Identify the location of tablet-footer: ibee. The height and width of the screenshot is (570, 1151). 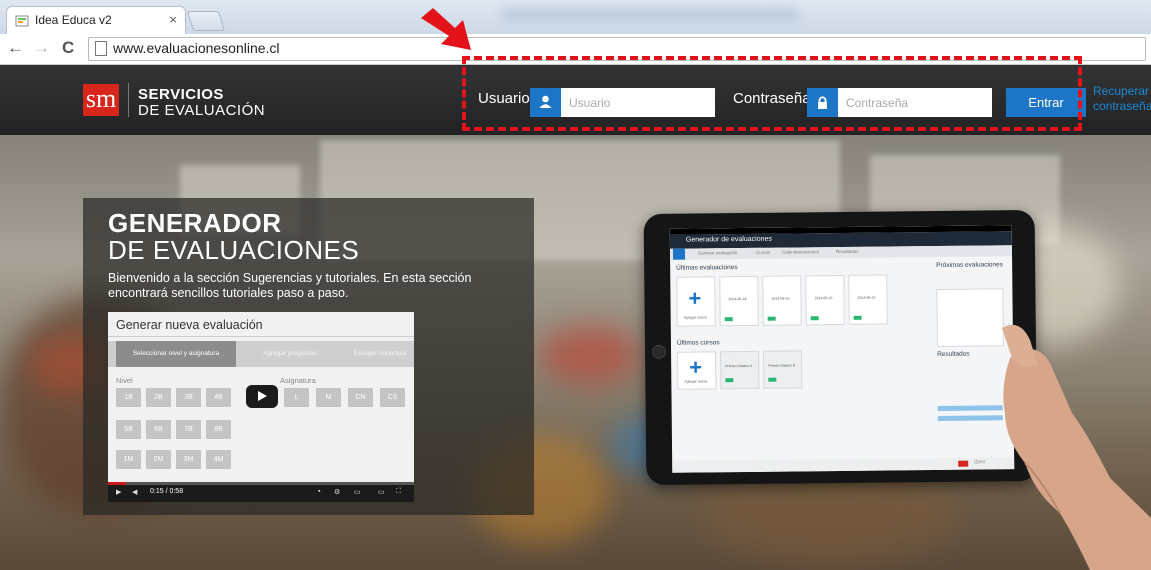
(843, 465).